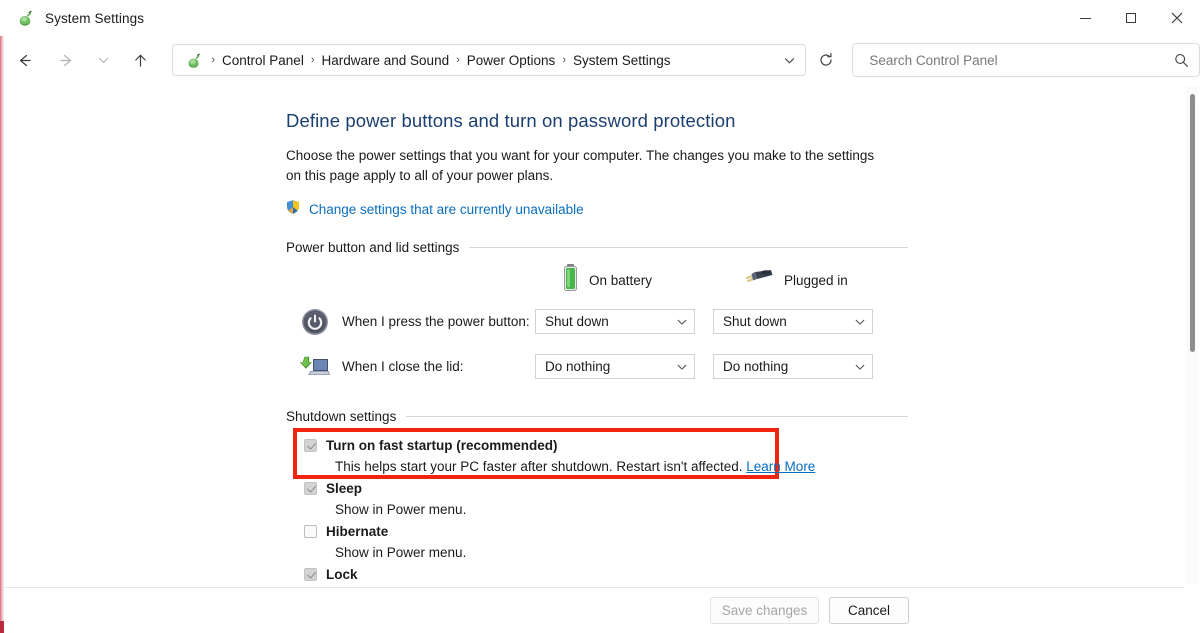 This screenshot has height=633, width=1200. What do you see at coordinates (310, 488) in the screenshot?
I see `checkbox-sleep` at bounding box center [310, 488].